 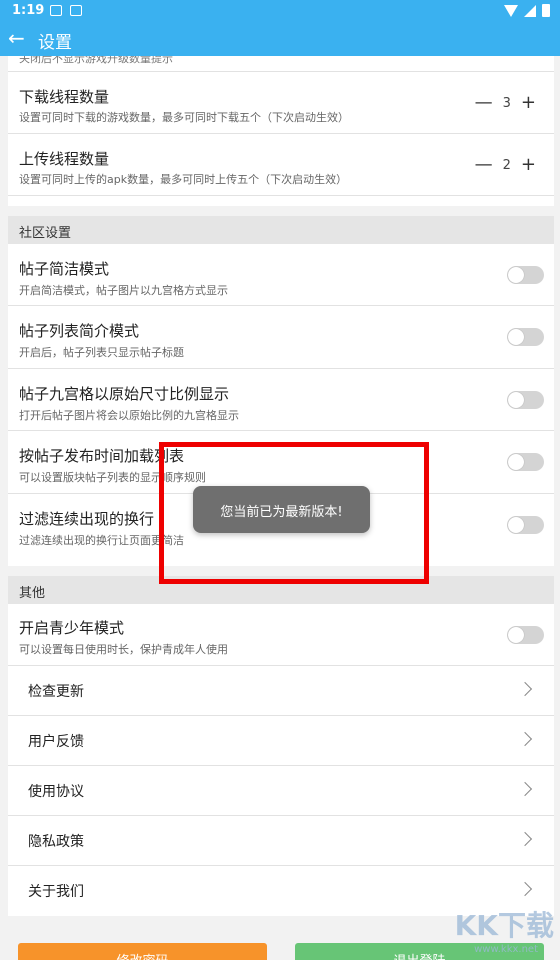 What do you see at coordinates (96, 60) in the screenshot?
I see `clipped-desc: 关闭后不显示游戏升级数量提示` at bounding box center [96, 60].